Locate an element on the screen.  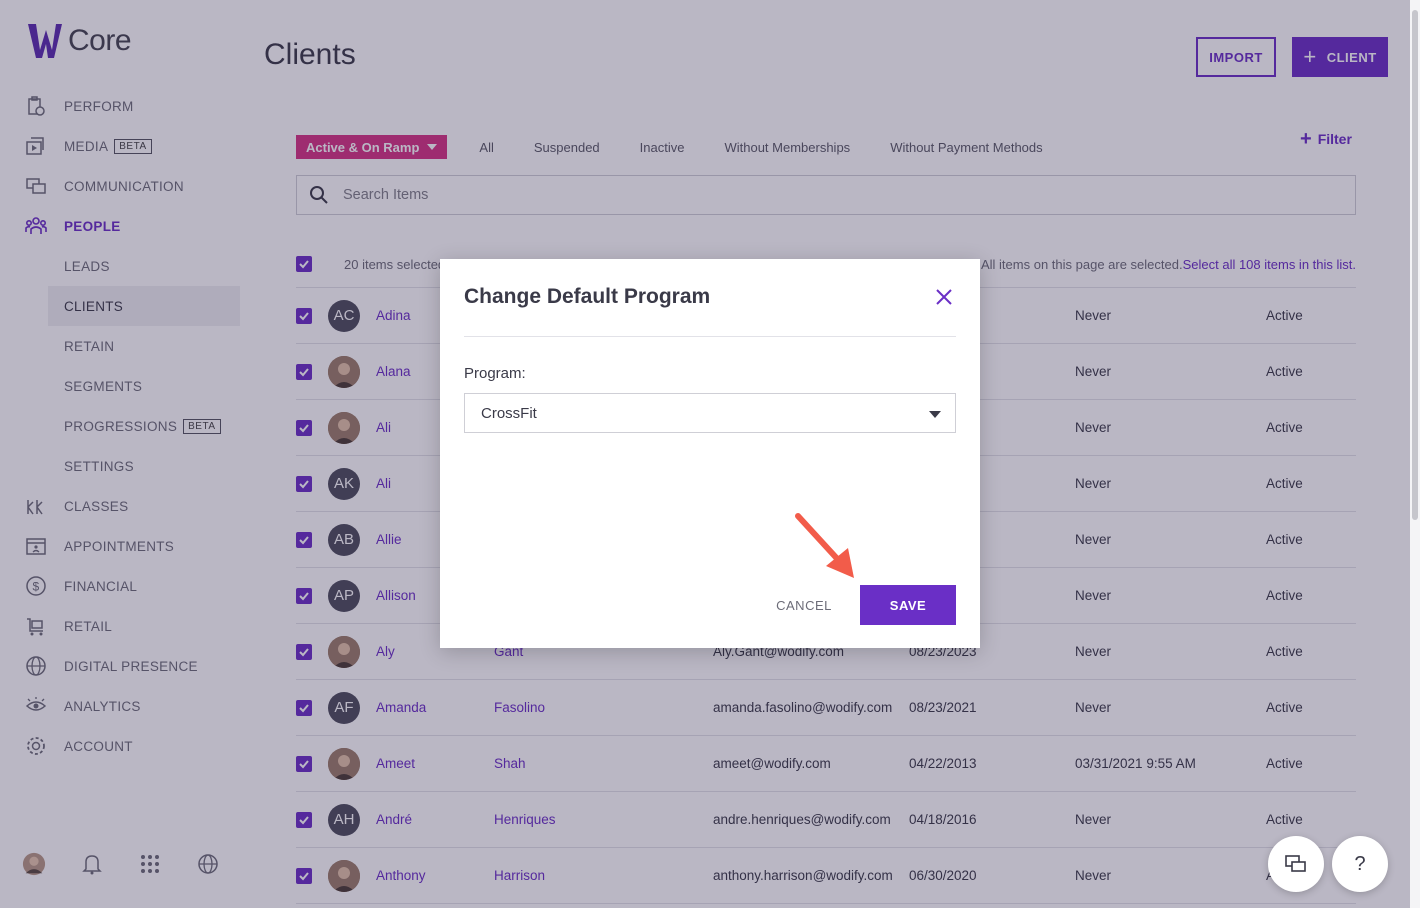
program-label: Program: is located at coordinates (495, 373).